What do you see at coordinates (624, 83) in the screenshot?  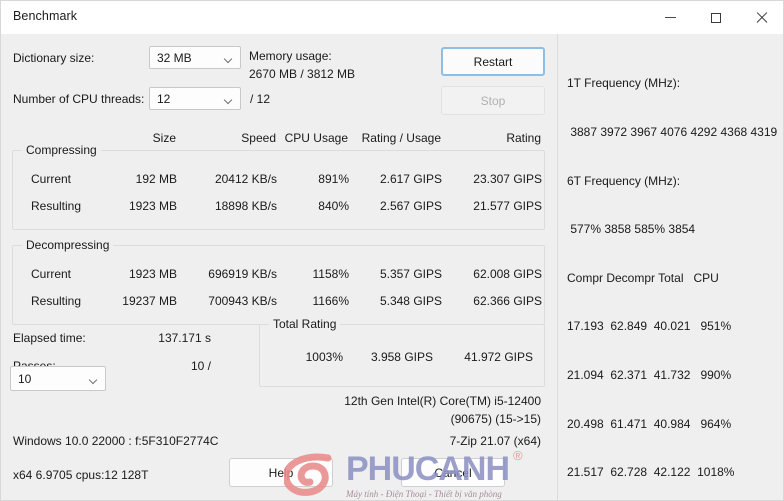 I see `freq-1t-label: 1T Frequency (MHz):` at bounding box center [624, 83].